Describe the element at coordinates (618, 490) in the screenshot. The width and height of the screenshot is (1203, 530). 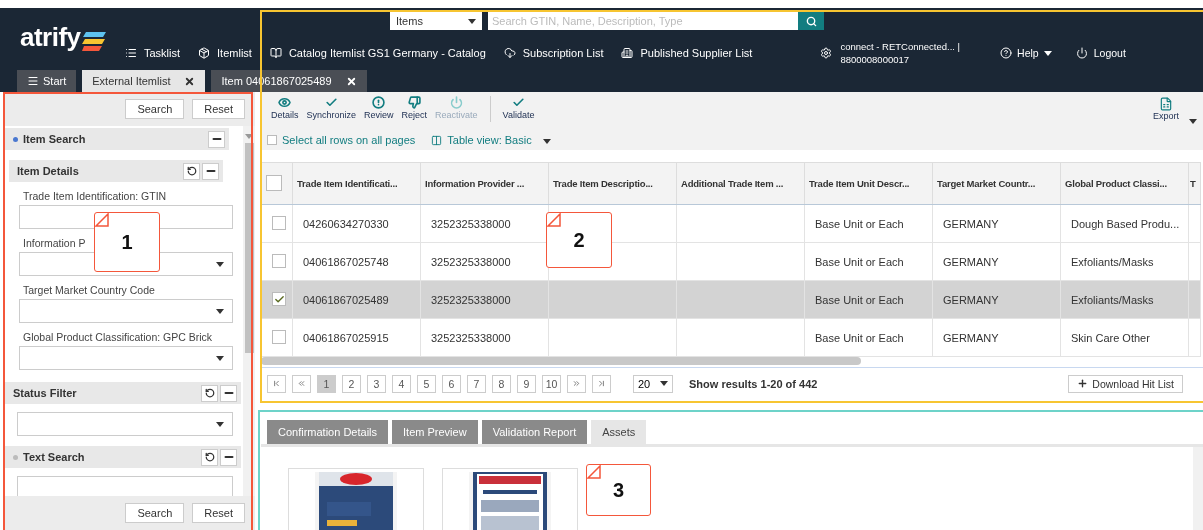
I see `callout: 3` at that location.